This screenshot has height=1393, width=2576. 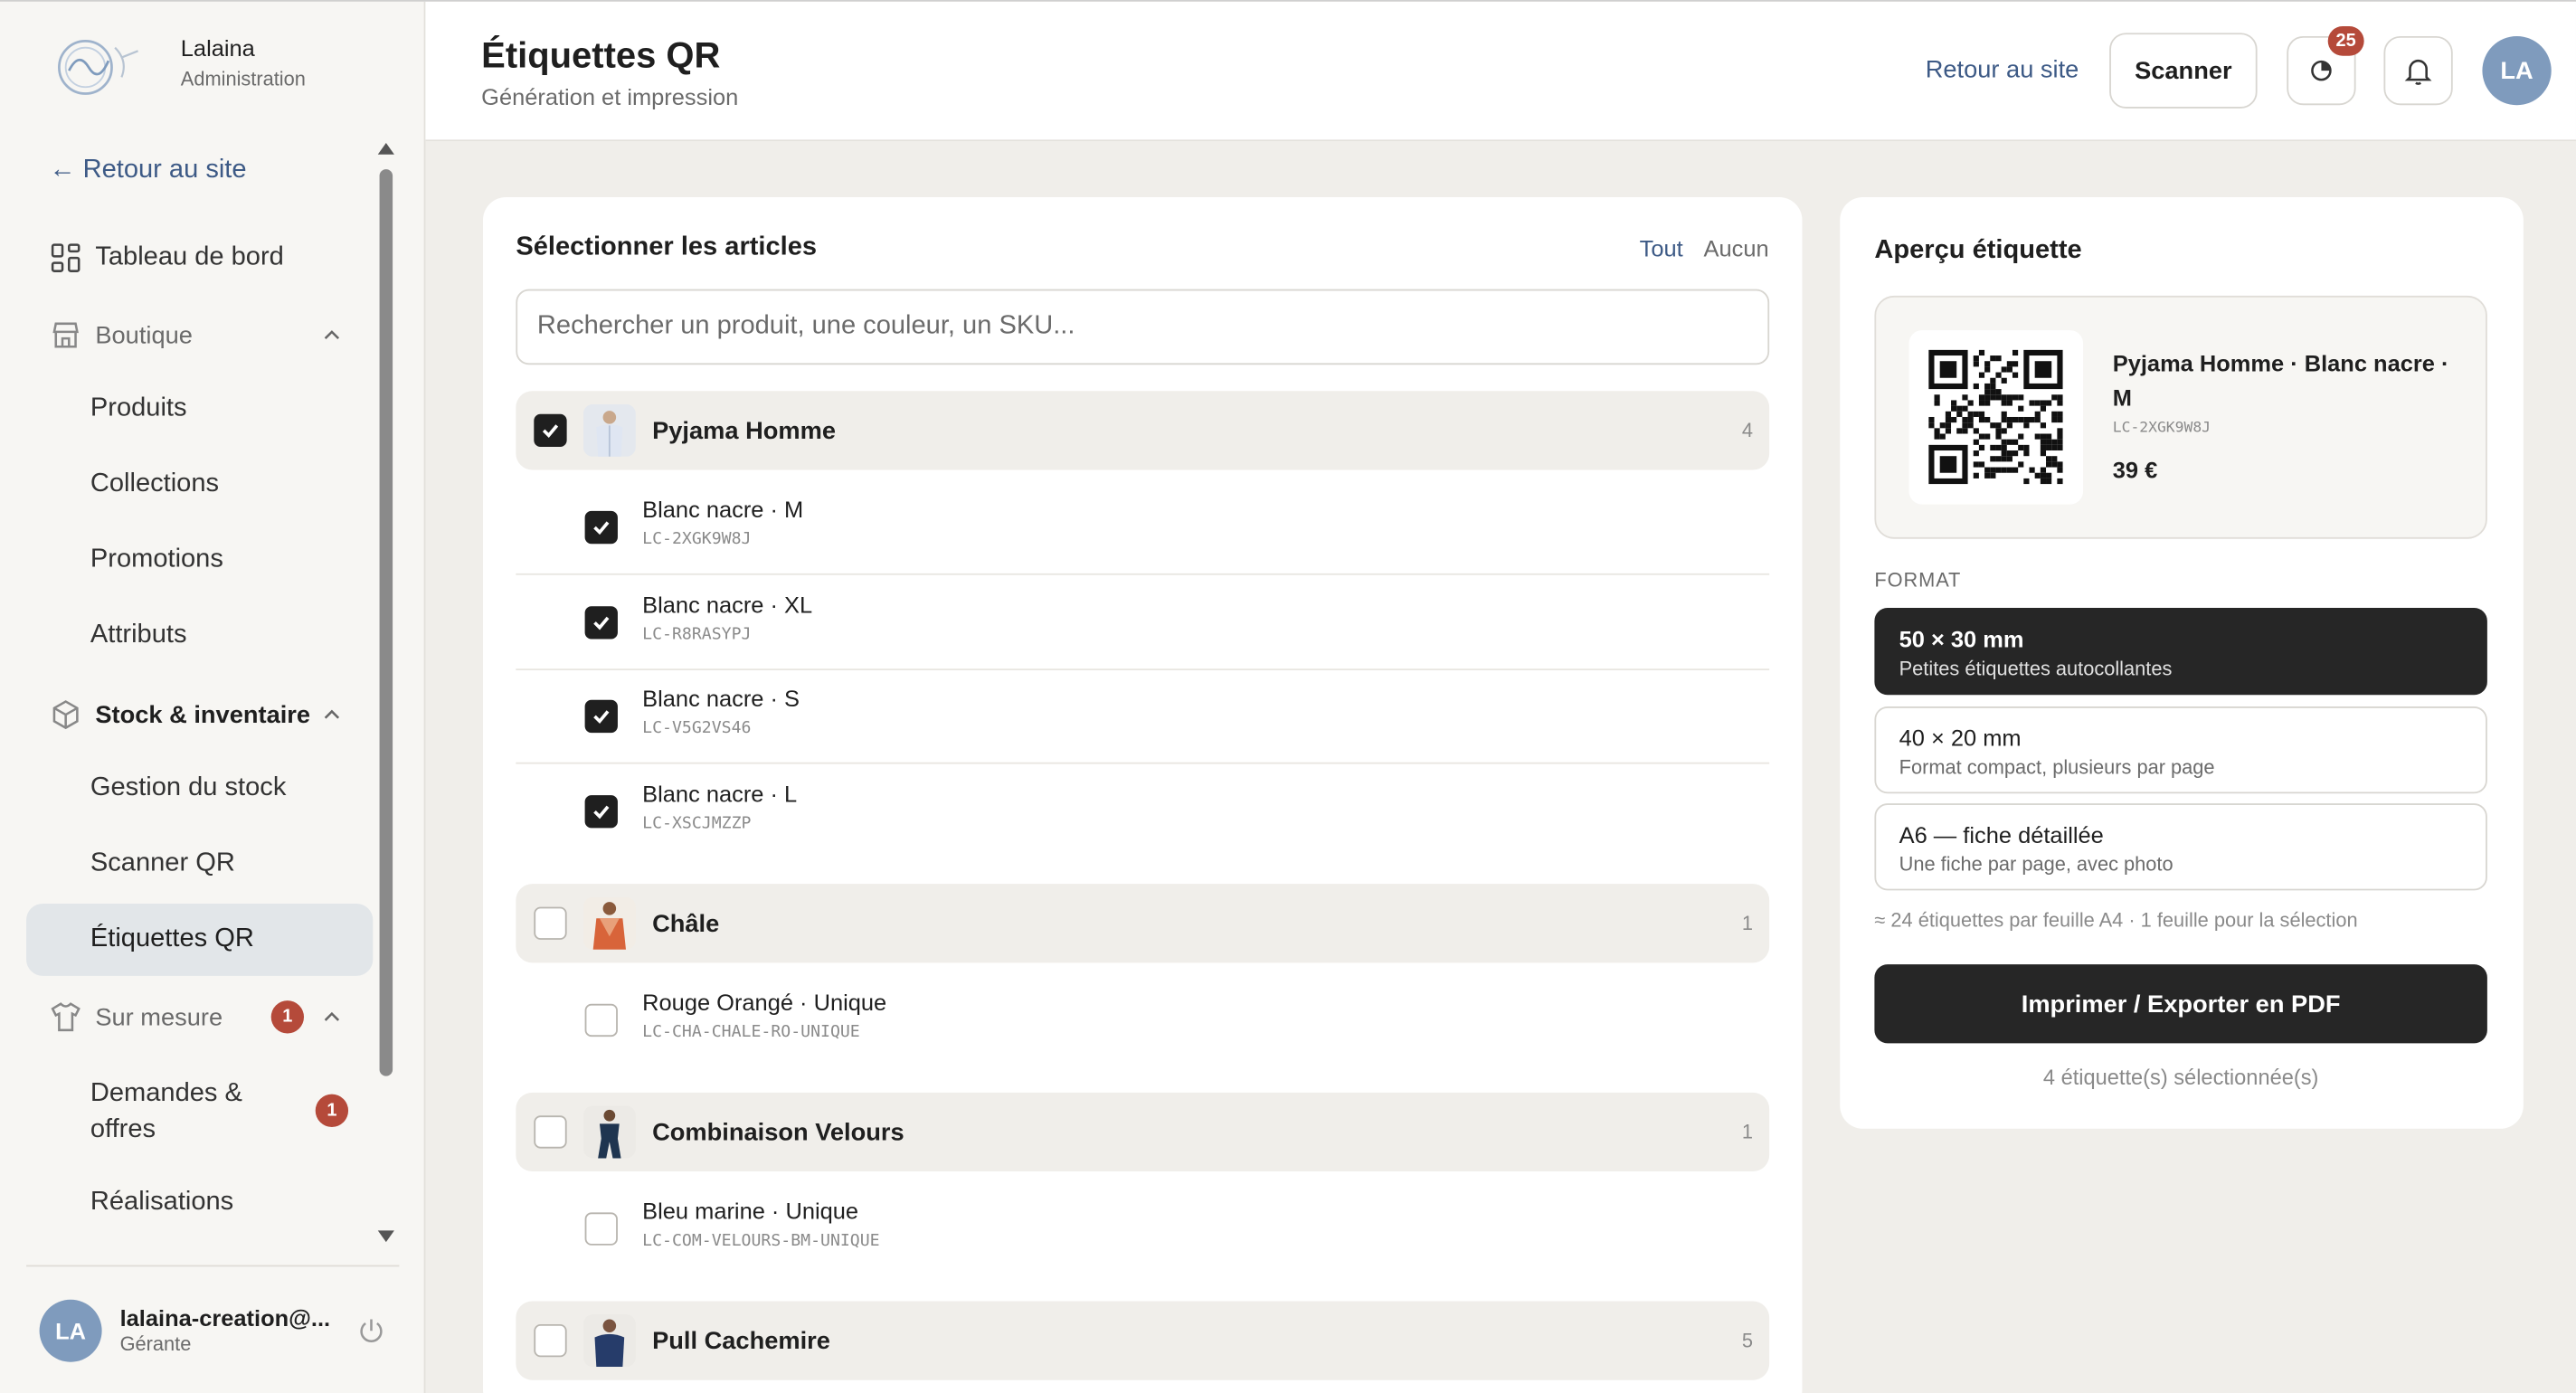 What do you see at coordinates (2036, 668) in the screenshot?
I see `format-description: Petites étiquettes autocollantes` at bounding box center [2036, 668].